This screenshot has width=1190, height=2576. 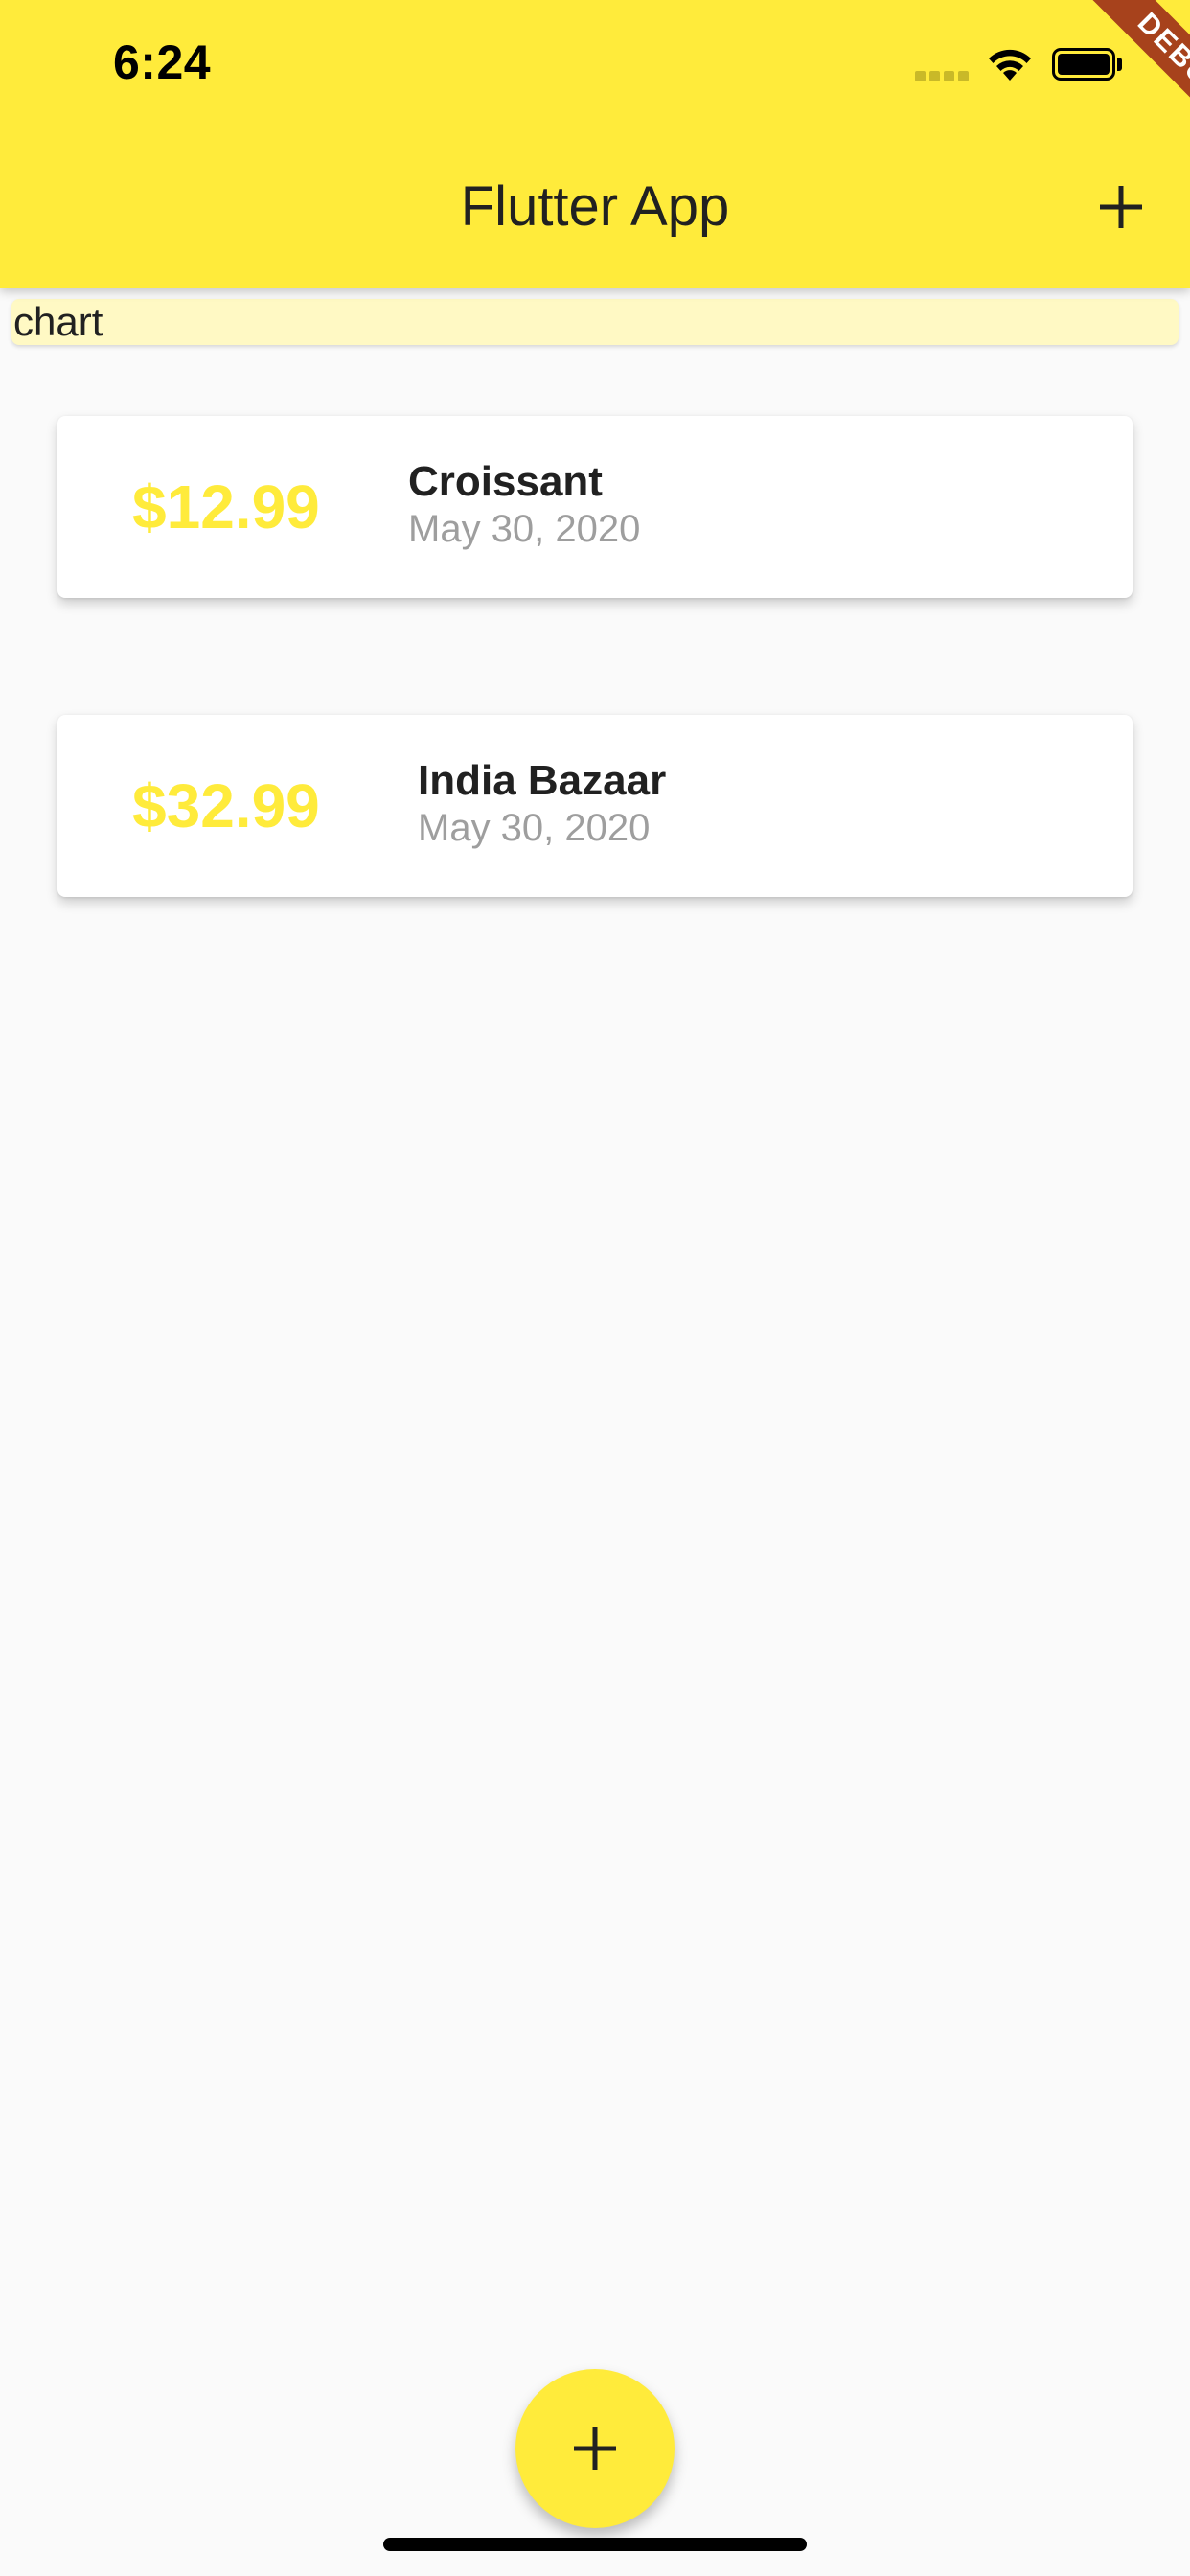 What do you see at coordinates (595, 322) in the screenshot?
I see `chart-card: chart` at bounding box center [595, 322].